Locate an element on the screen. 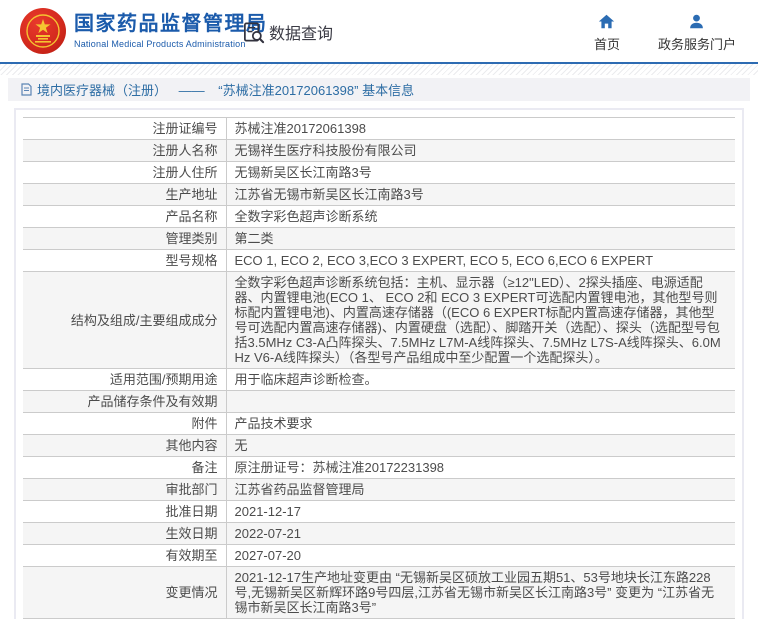 Image resolution: width=758 pixels, height=619 pixels. user-icon is located at coordinates (697, 21).